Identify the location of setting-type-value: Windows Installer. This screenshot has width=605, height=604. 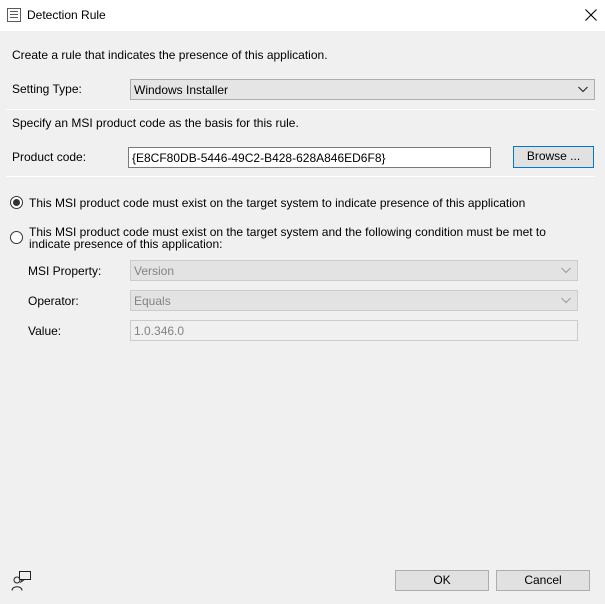
(181, 90).